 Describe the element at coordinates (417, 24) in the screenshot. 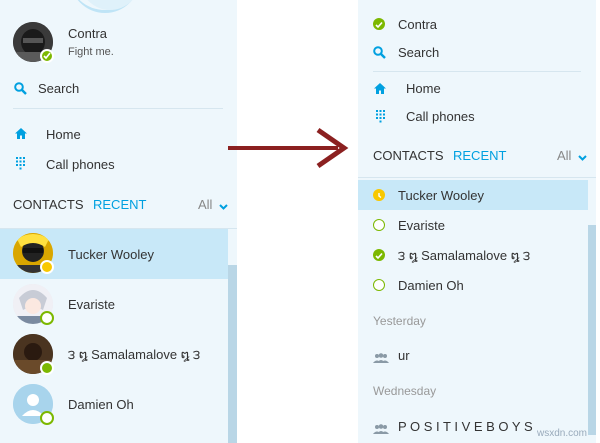

I see `status-name: Contra` at that location.